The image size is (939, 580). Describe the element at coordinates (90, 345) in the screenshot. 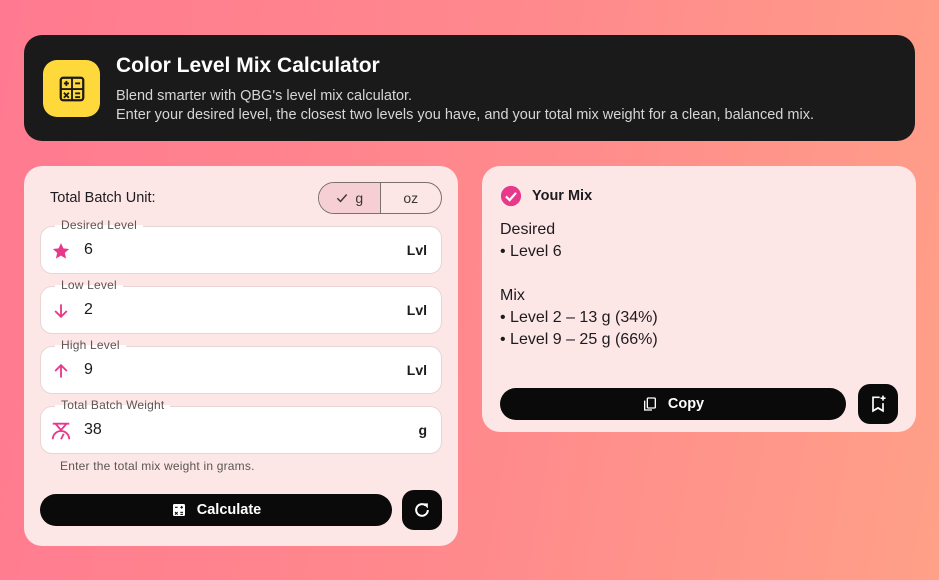

I see `high-level-label: High Level` at that location.